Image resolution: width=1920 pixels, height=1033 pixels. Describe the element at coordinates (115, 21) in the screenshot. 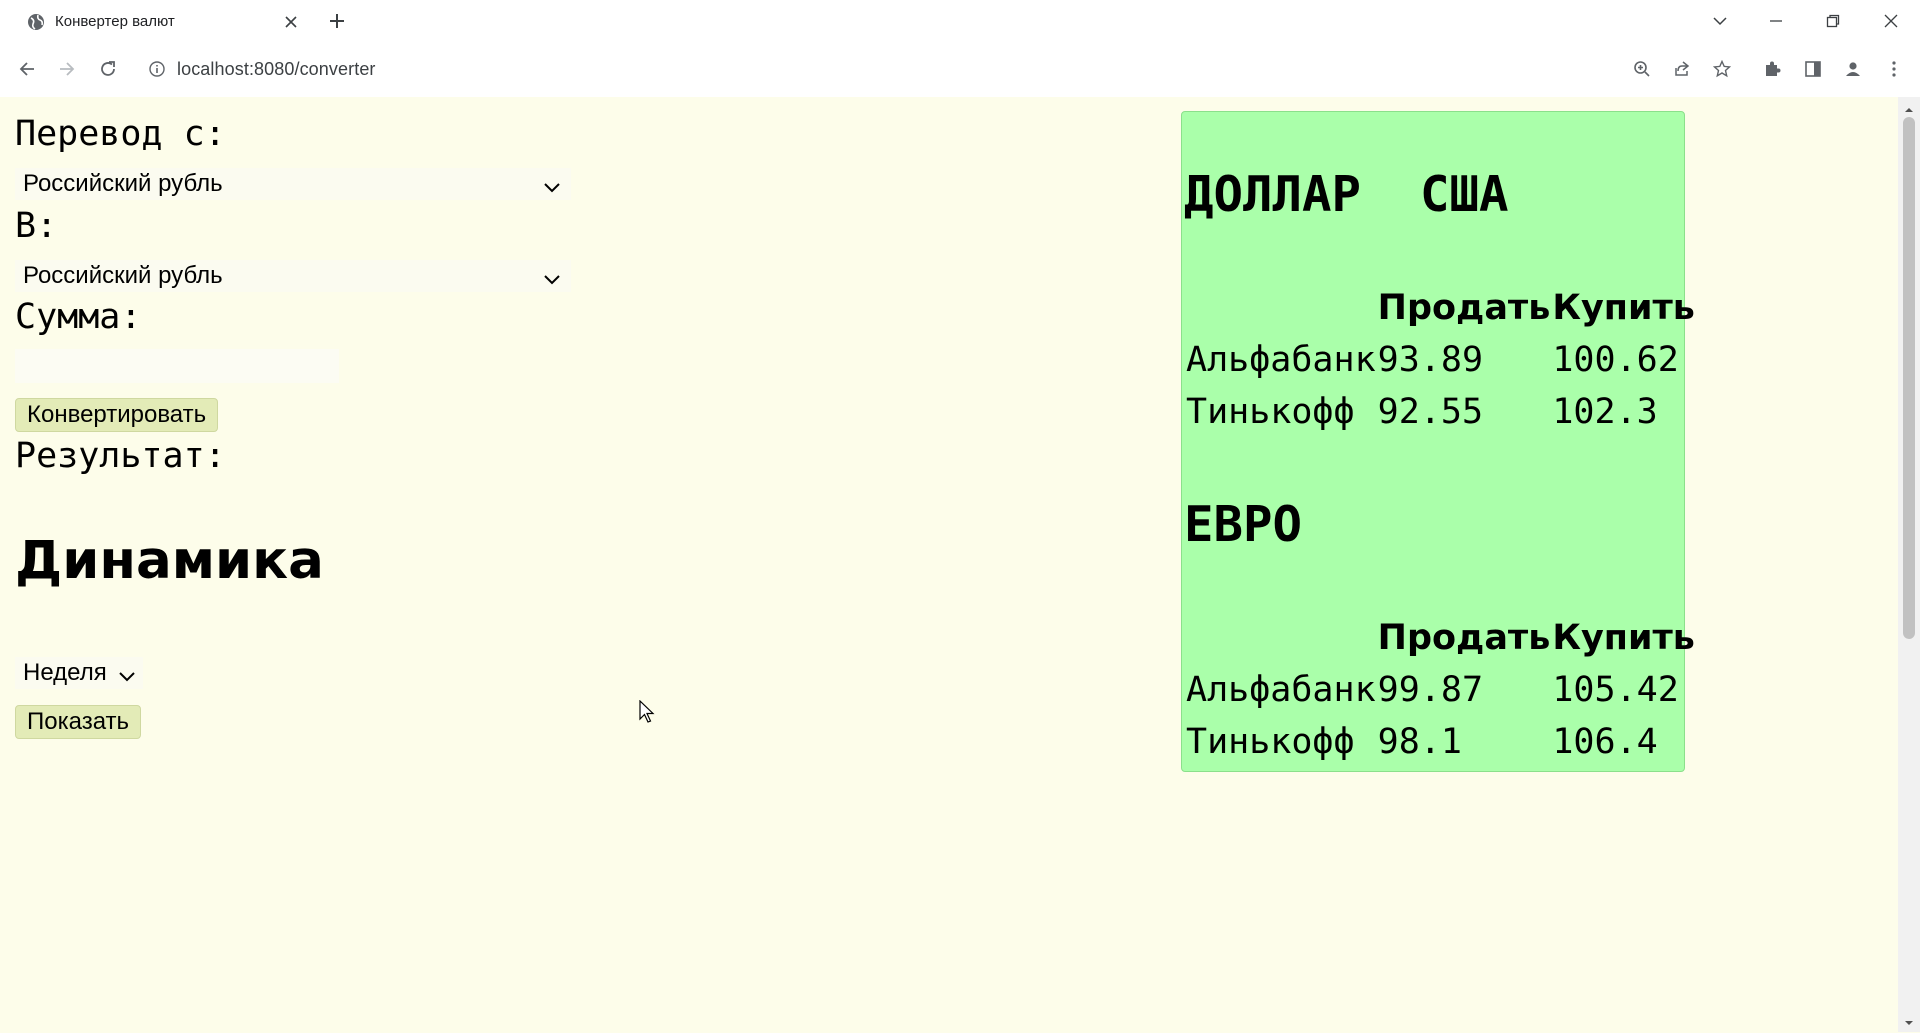

I see `tab-title: Конвертер валют` at that location.